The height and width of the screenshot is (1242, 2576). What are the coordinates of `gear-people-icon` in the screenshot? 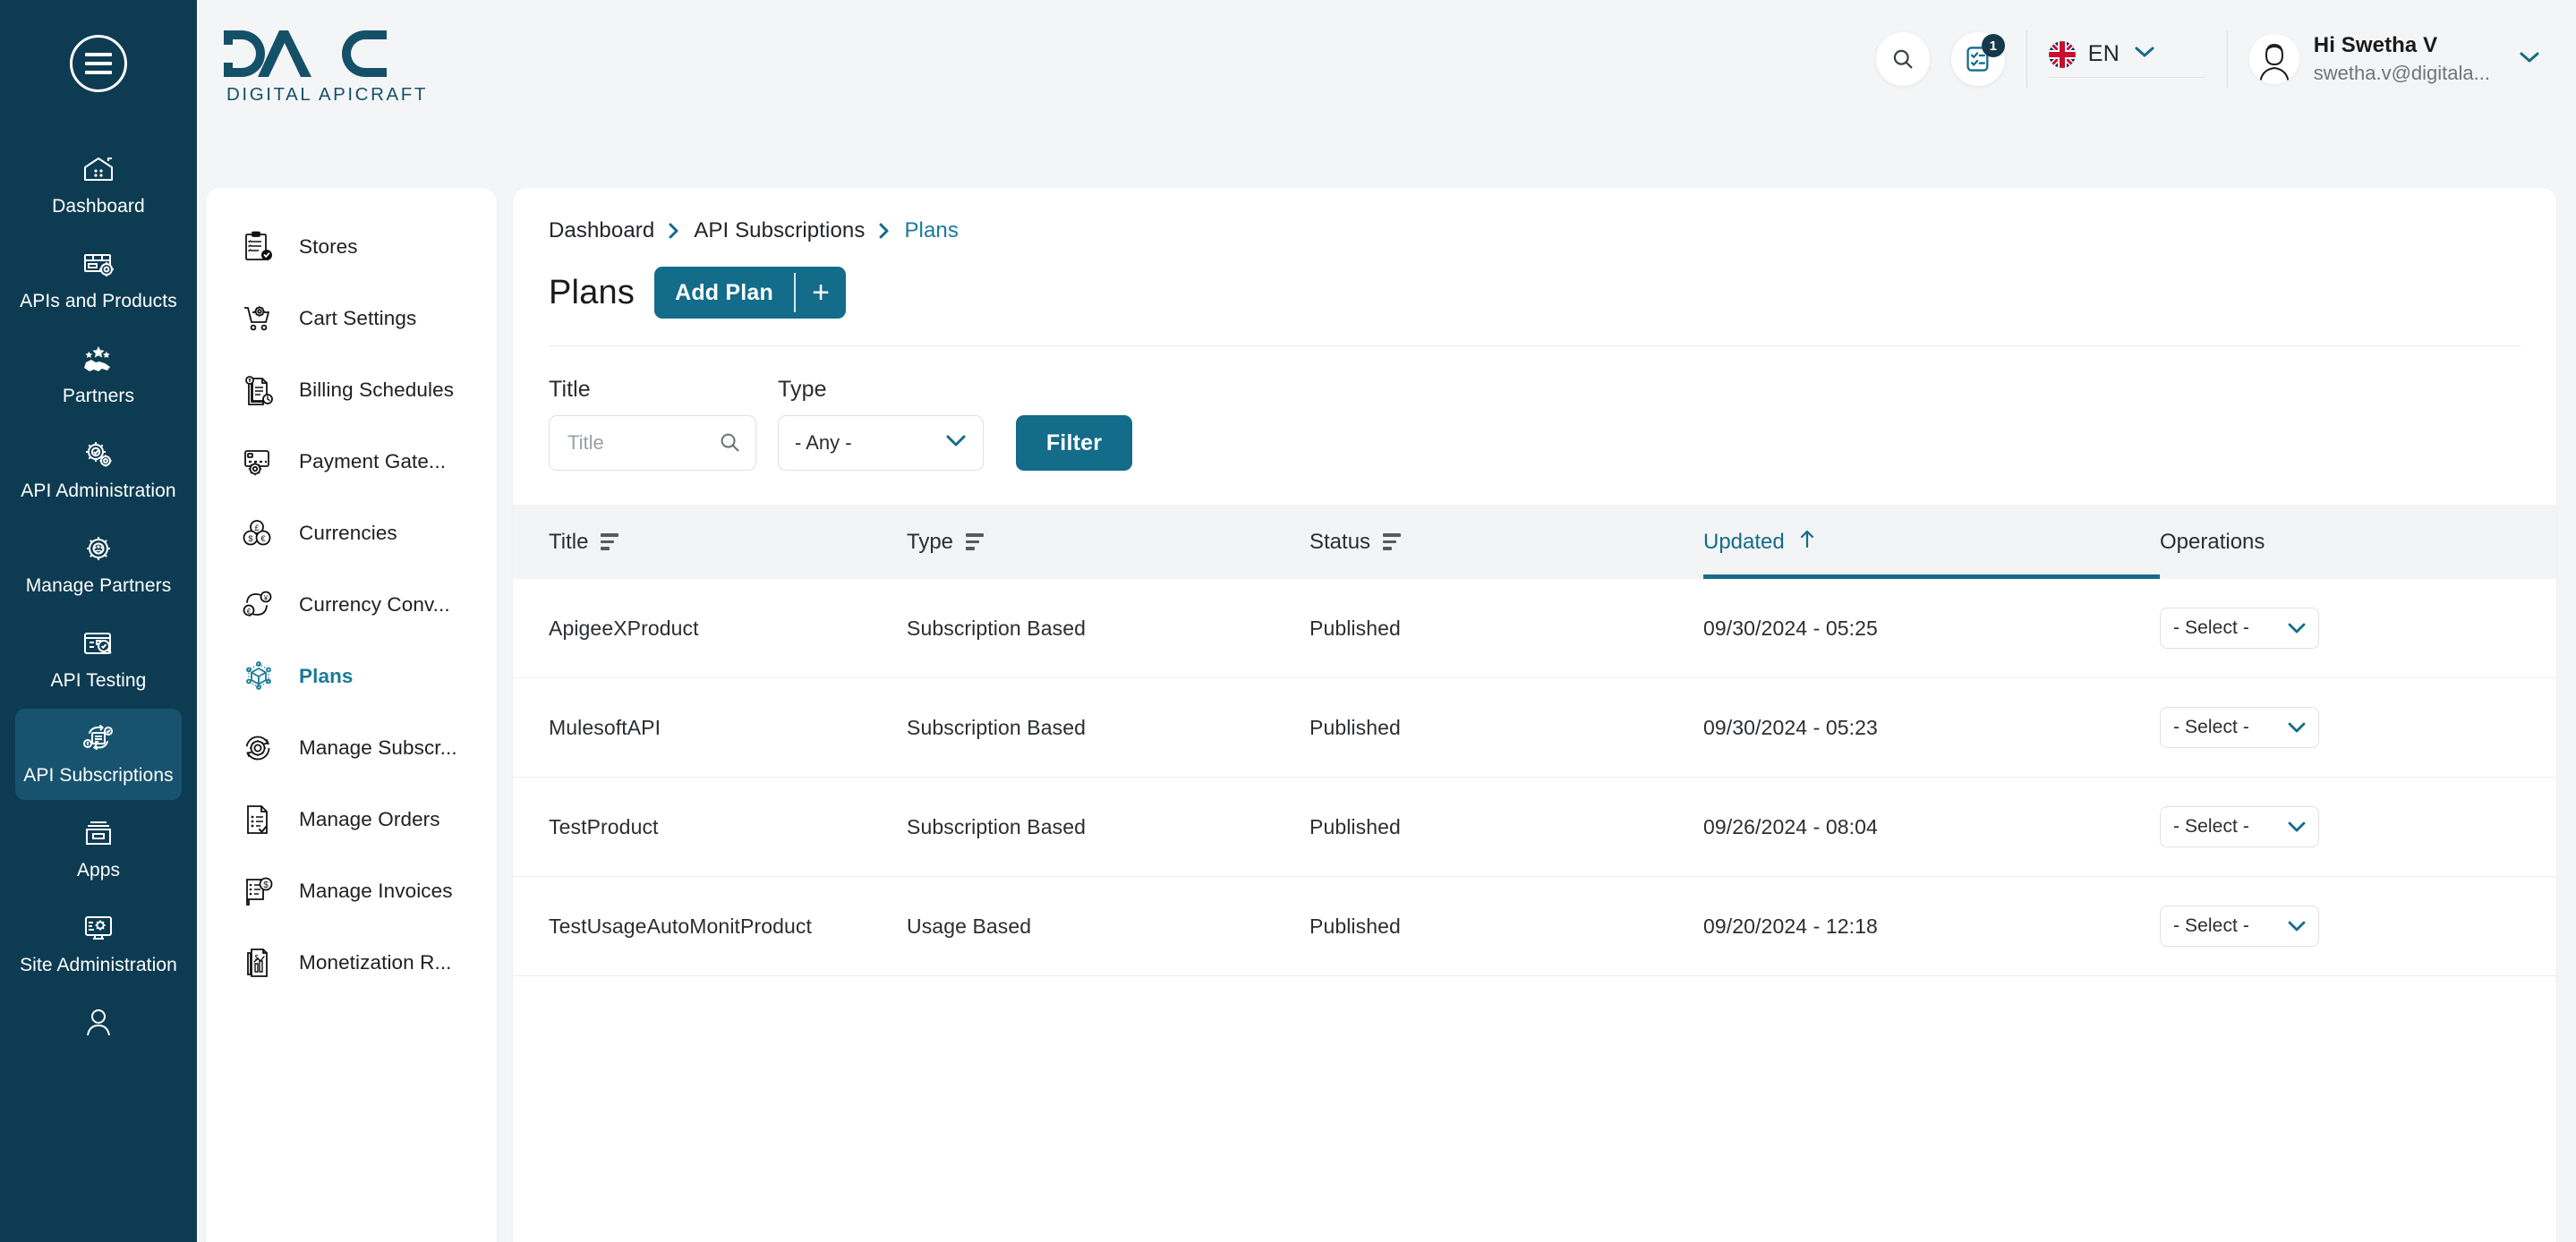 It's located at (98, 548).